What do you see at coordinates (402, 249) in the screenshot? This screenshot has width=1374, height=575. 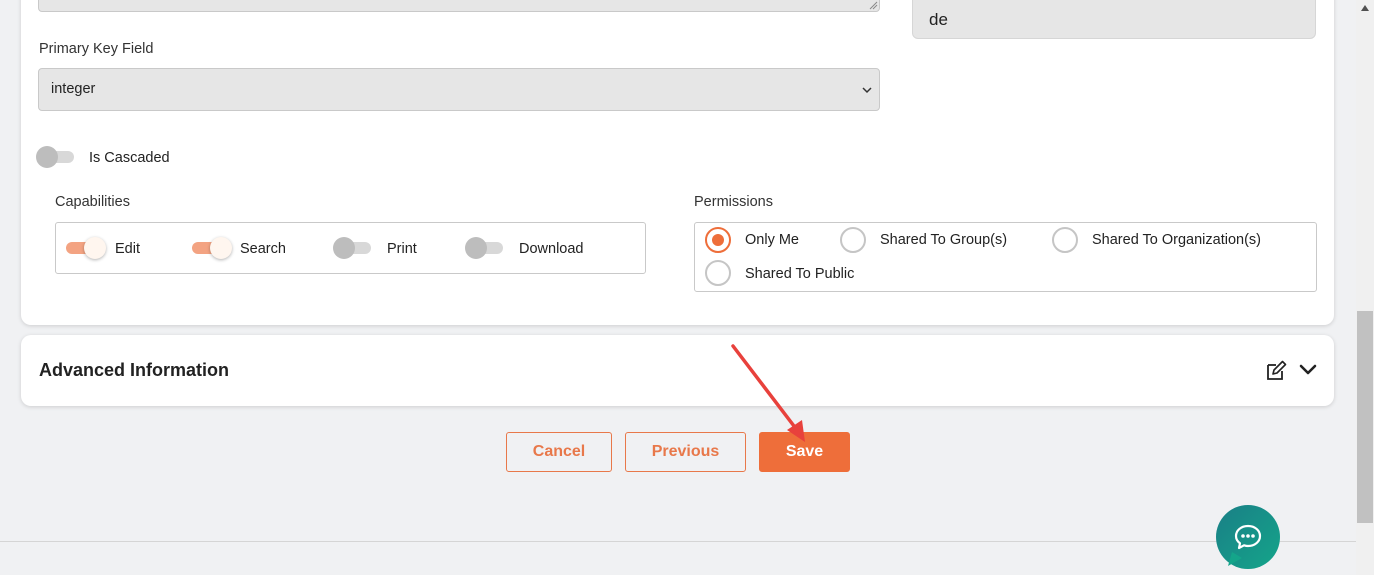 I see `print-label: Print` at bounding box center [402, 249].